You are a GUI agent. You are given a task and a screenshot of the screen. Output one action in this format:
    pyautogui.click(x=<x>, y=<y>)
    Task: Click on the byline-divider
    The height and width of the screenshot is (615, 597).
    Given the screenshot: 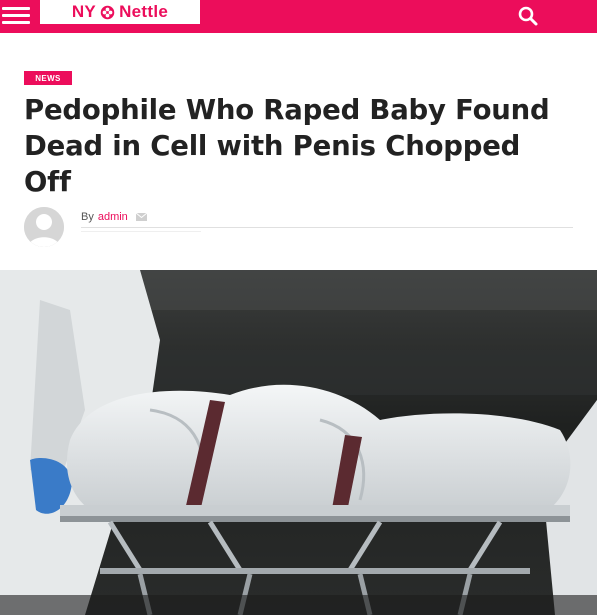 What is the action you would take?
    pyautogui.click(x=327, y=227)
    